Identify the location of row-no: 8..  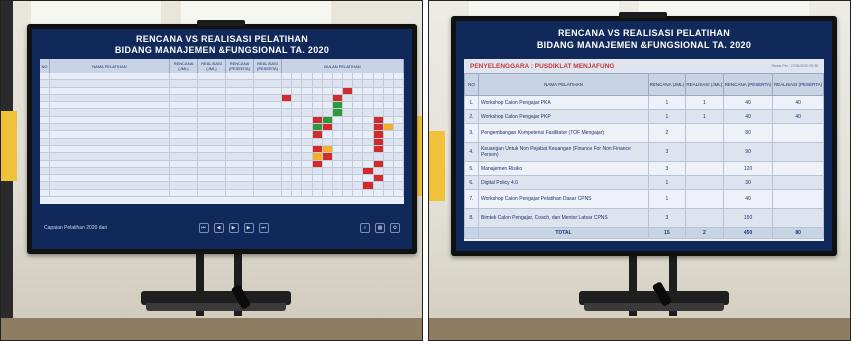
(471, 218).